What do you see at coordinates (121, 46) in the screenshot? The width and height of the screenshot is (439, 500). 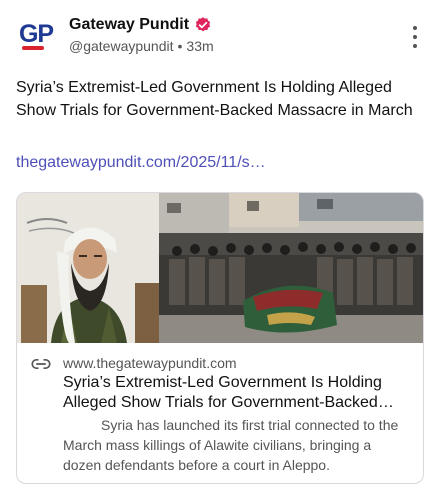 I see `author-handle: @gatewaypundit` at bounding box center [121, 46].